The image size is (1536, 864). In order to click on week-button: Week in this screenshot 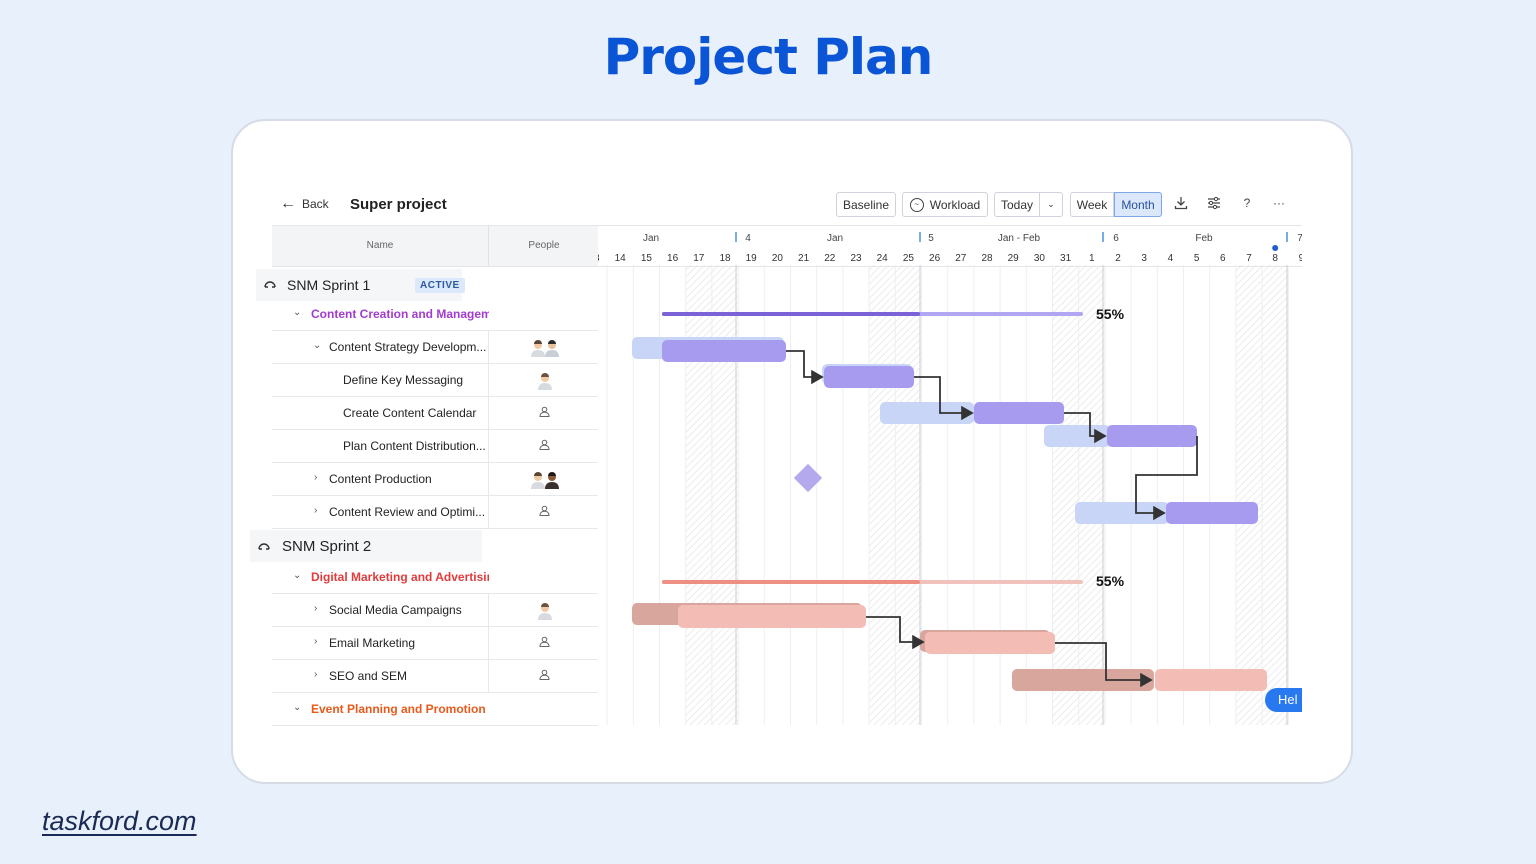, I will do `click(1092, 204)`.